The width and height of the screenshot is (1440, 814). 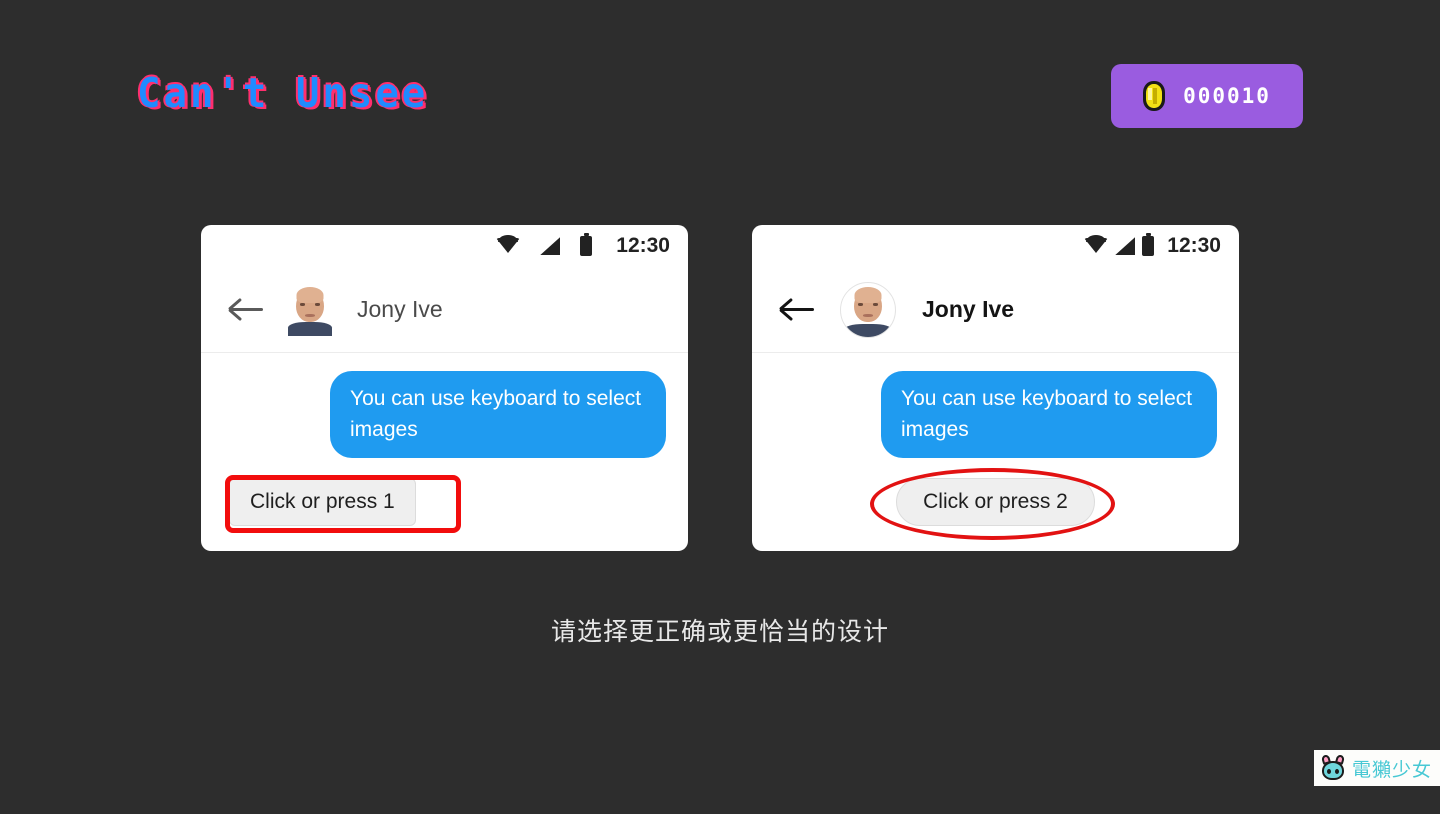 I want to click on app-bar-1: Jony Ive, so click(x=444, y=310).